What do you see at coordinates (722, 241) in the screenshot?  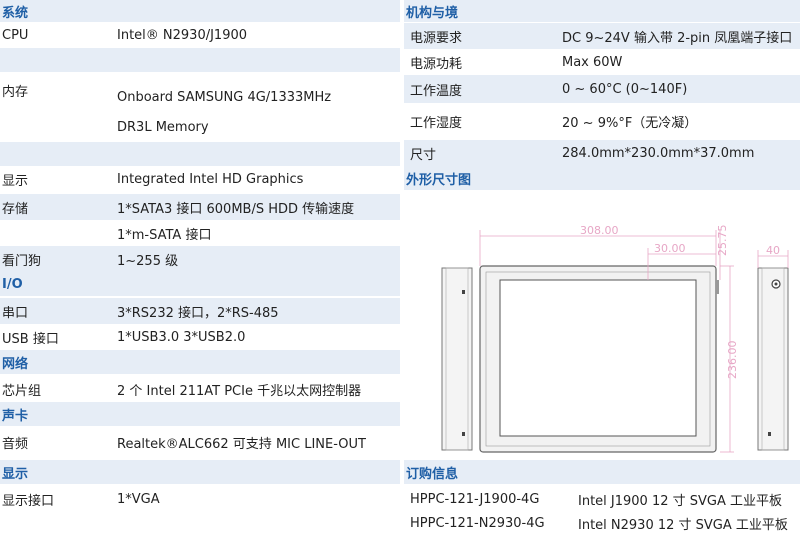 I see `dim-top-label: 25.75` at bounding box center [722, 241].